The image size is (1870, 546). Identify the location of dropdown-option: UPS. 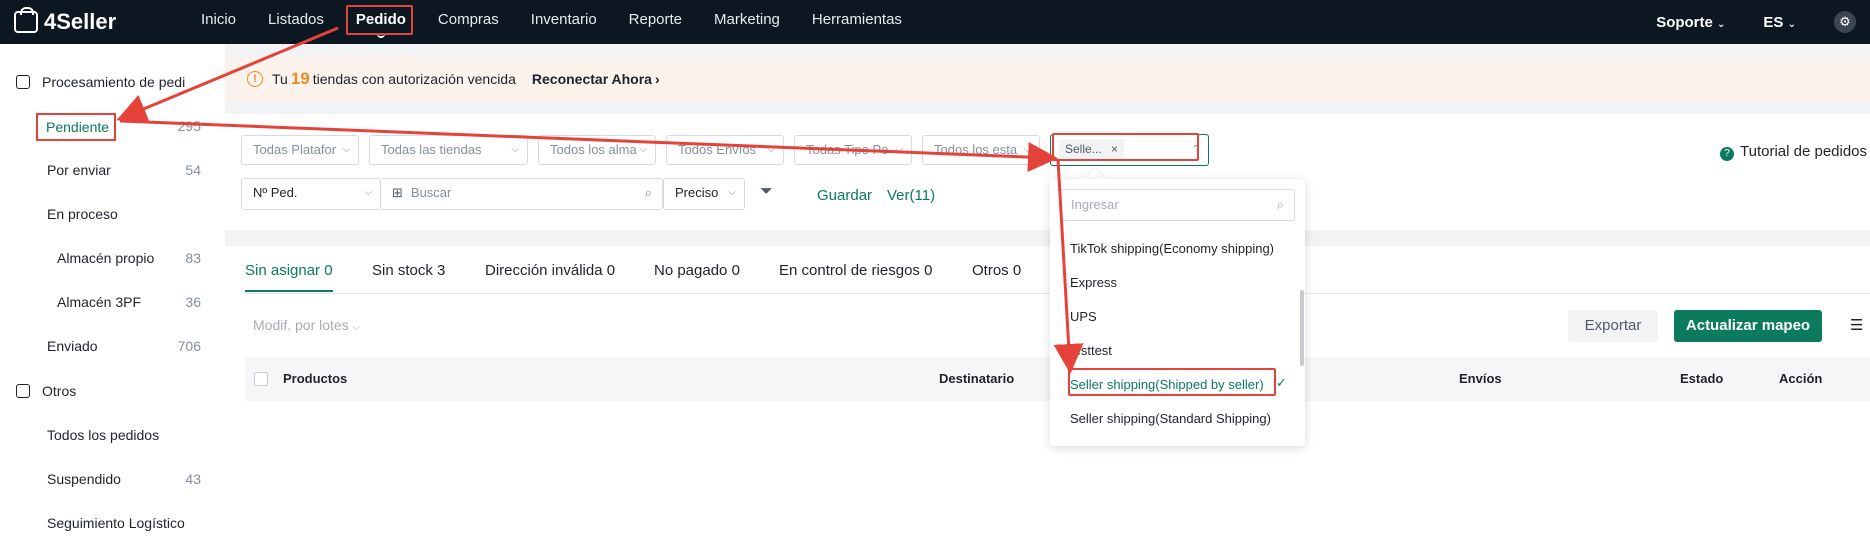
(1083, 316).